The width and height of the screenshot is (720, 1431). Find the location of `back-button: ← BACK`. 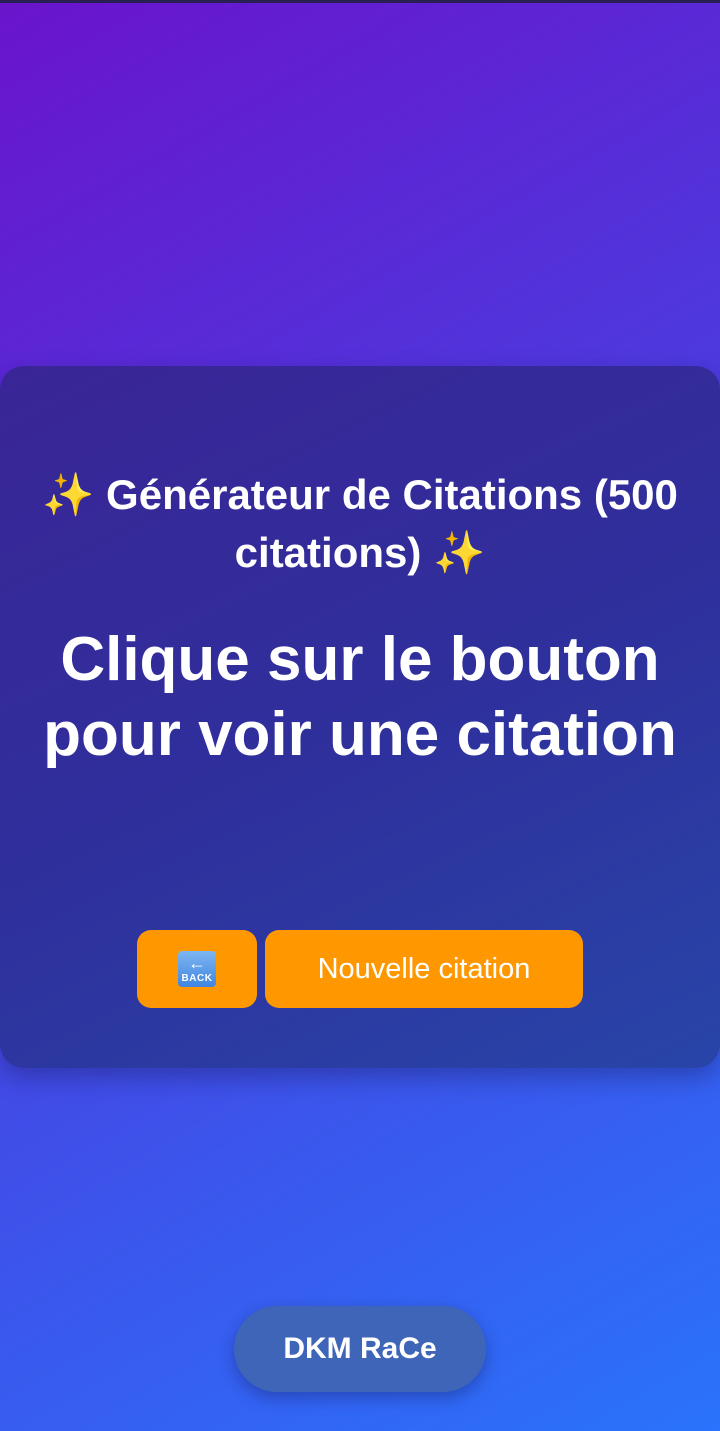

back-button: ← BACK is located at coordinates (197, 969).